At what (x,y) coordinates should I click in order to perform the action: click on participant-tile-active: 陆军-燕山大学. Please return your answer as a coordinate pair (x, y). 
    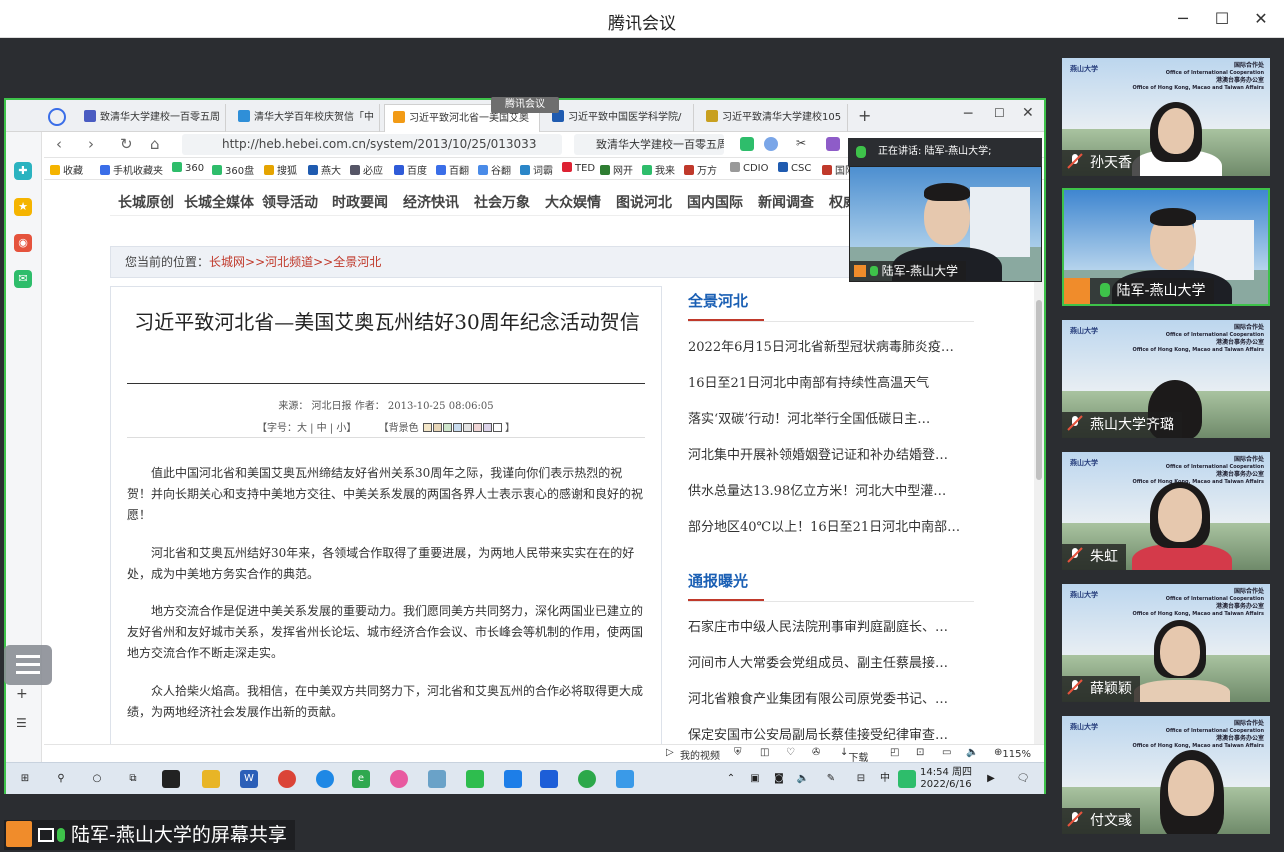
    Looking at the image, I should click on (1166, 247).